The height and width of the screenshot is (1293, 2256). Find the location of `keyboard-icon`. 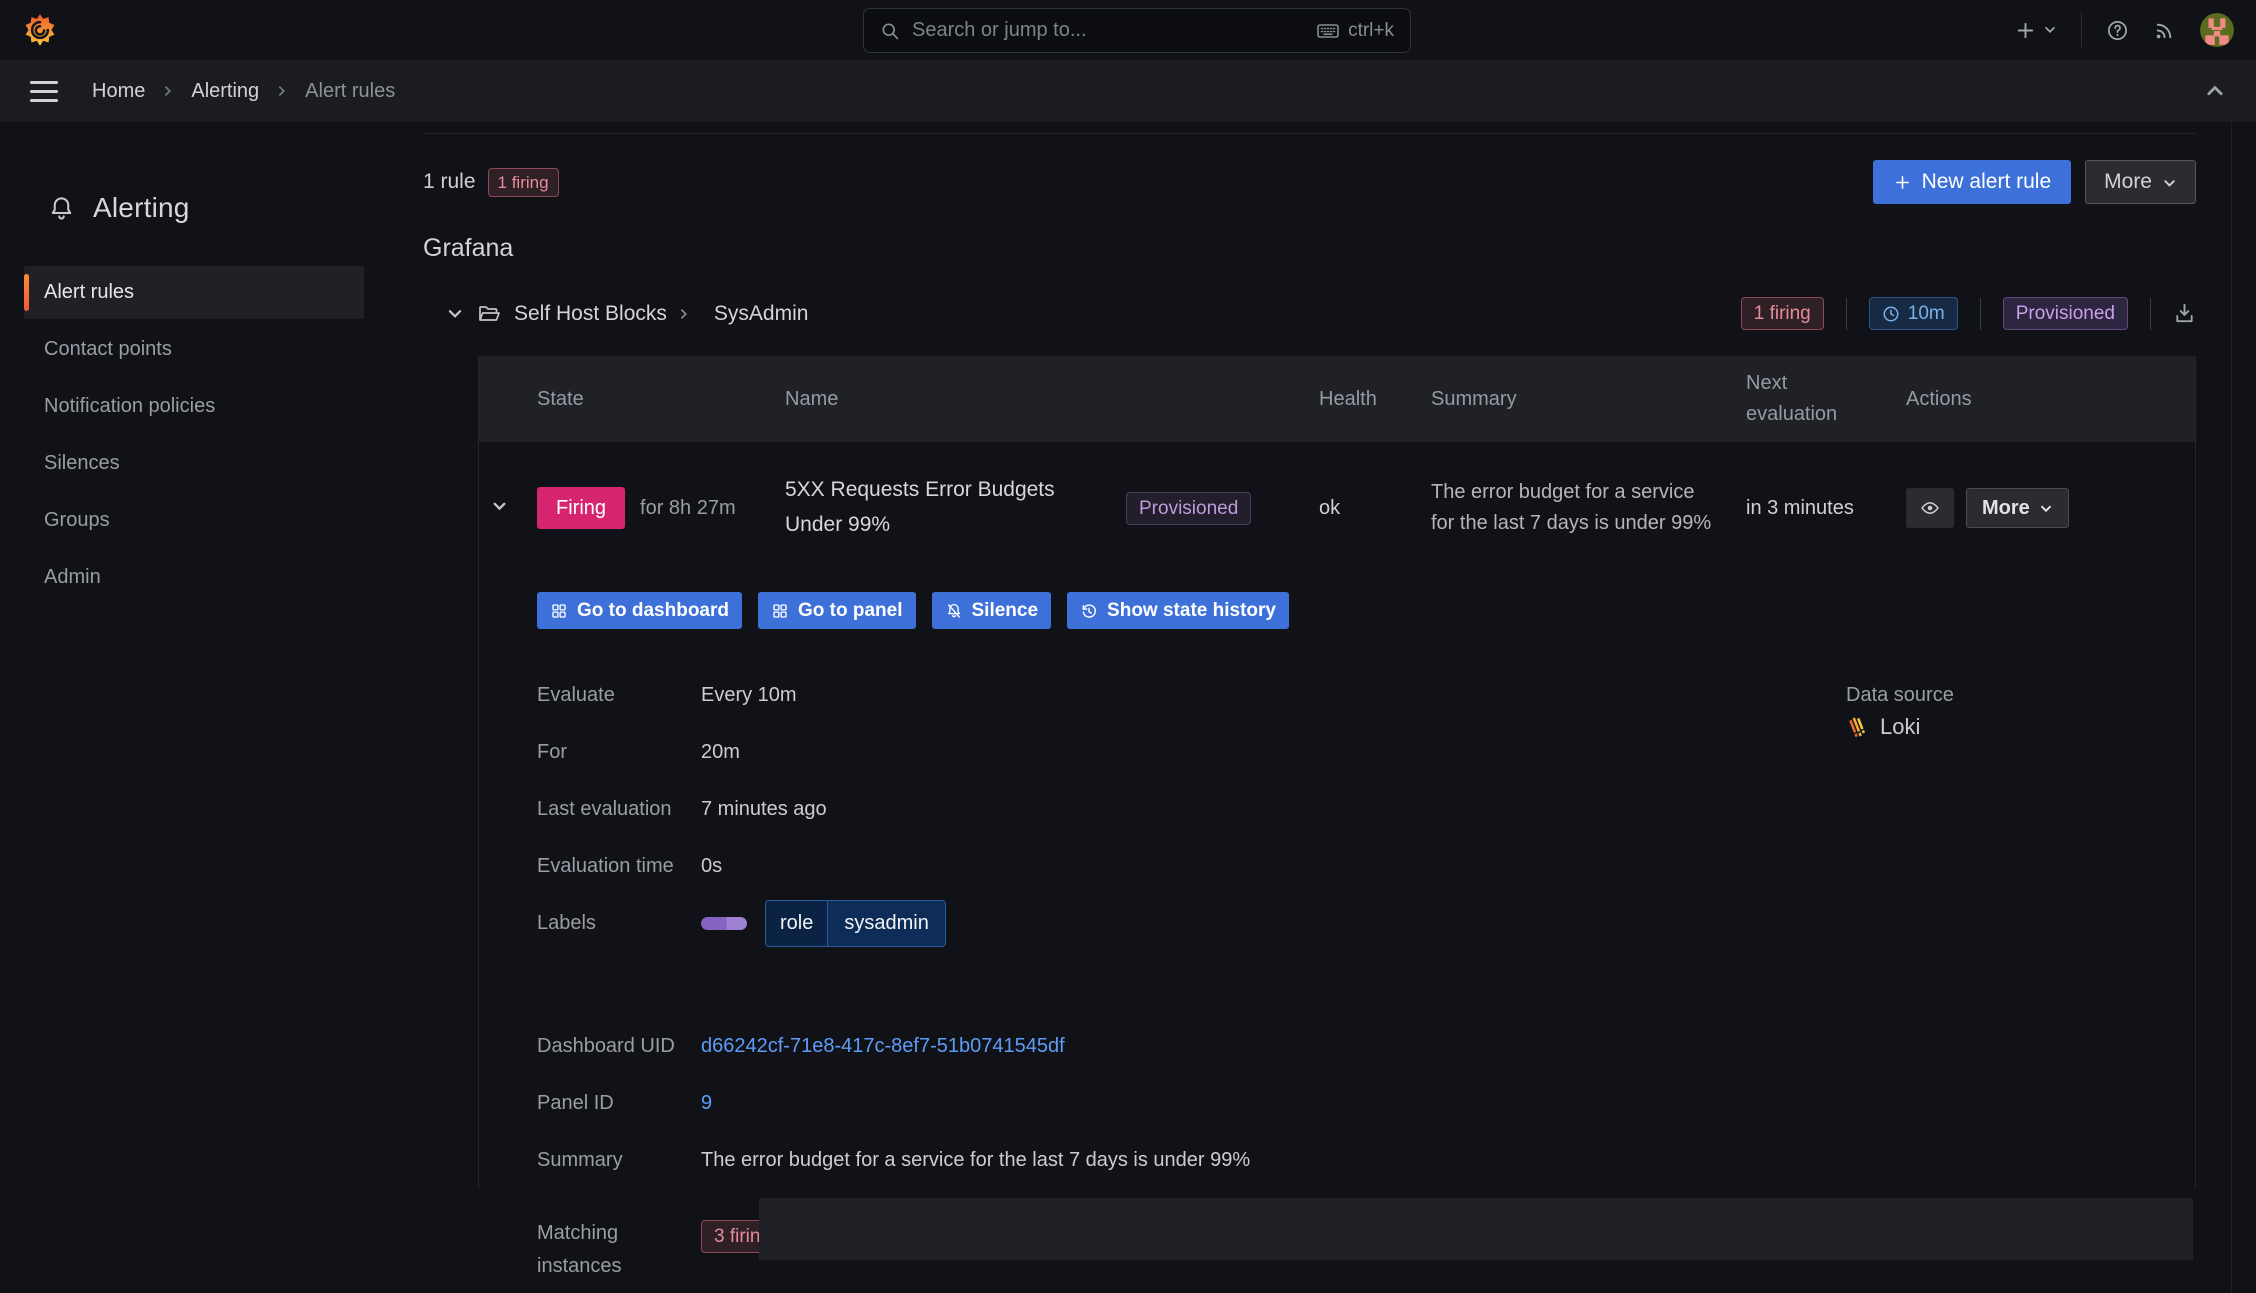

keyboard-icon is located at coordinates (1328, 31).